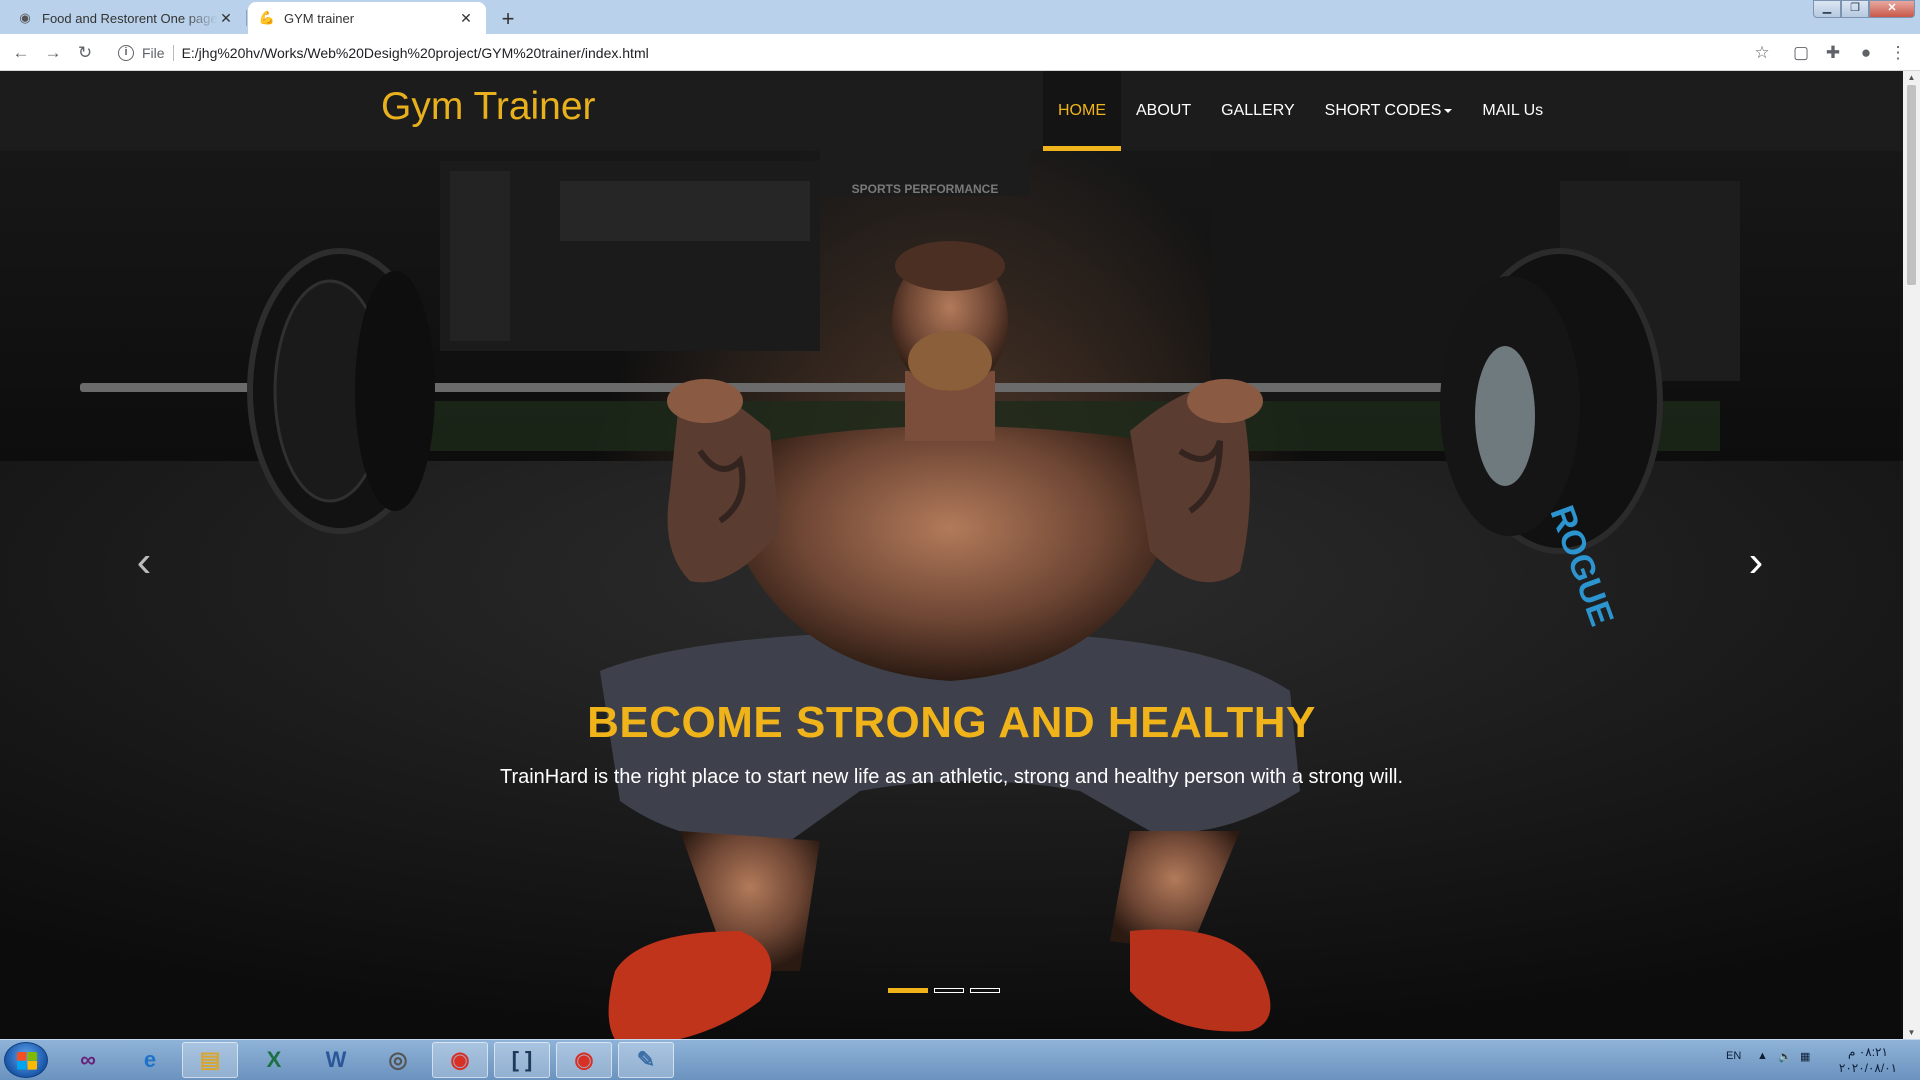 This screenshot has width=1920, height=1080. I want to click on site-brand: Gym Trainer, so click(488, 107).